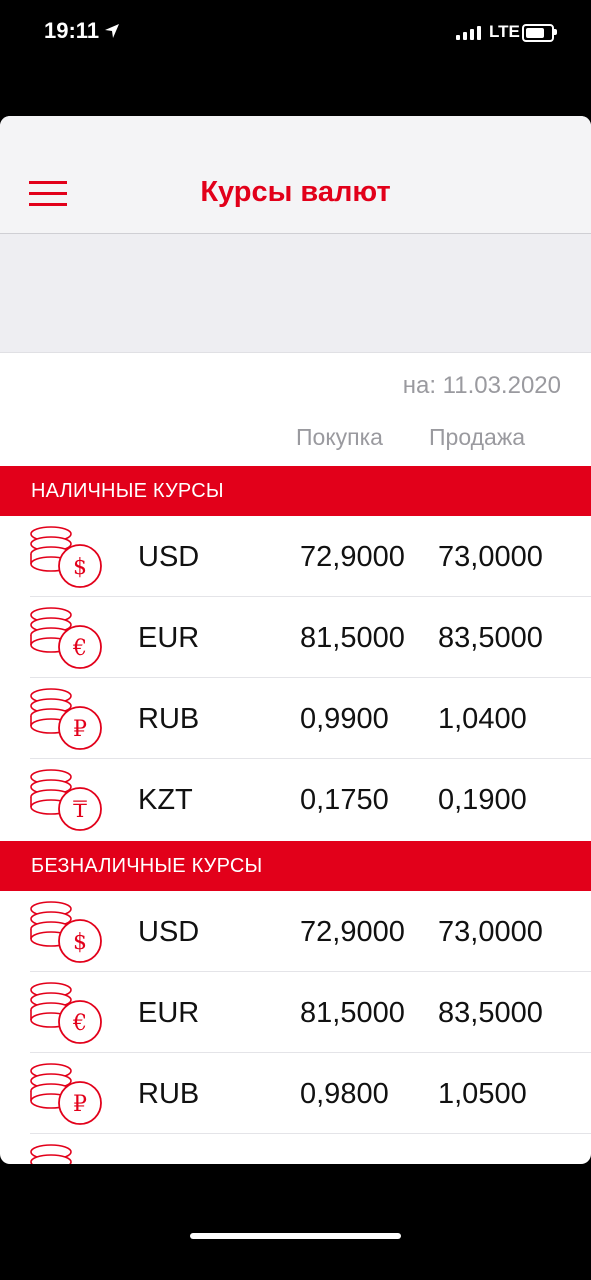 The image size is (591, 1280). What do you see at coordinates (295, 491) in the screenshot?
I see `section-header-cash: НАЛИЧНЫЕ КУРСЫ` at bounding box center [295, 491].